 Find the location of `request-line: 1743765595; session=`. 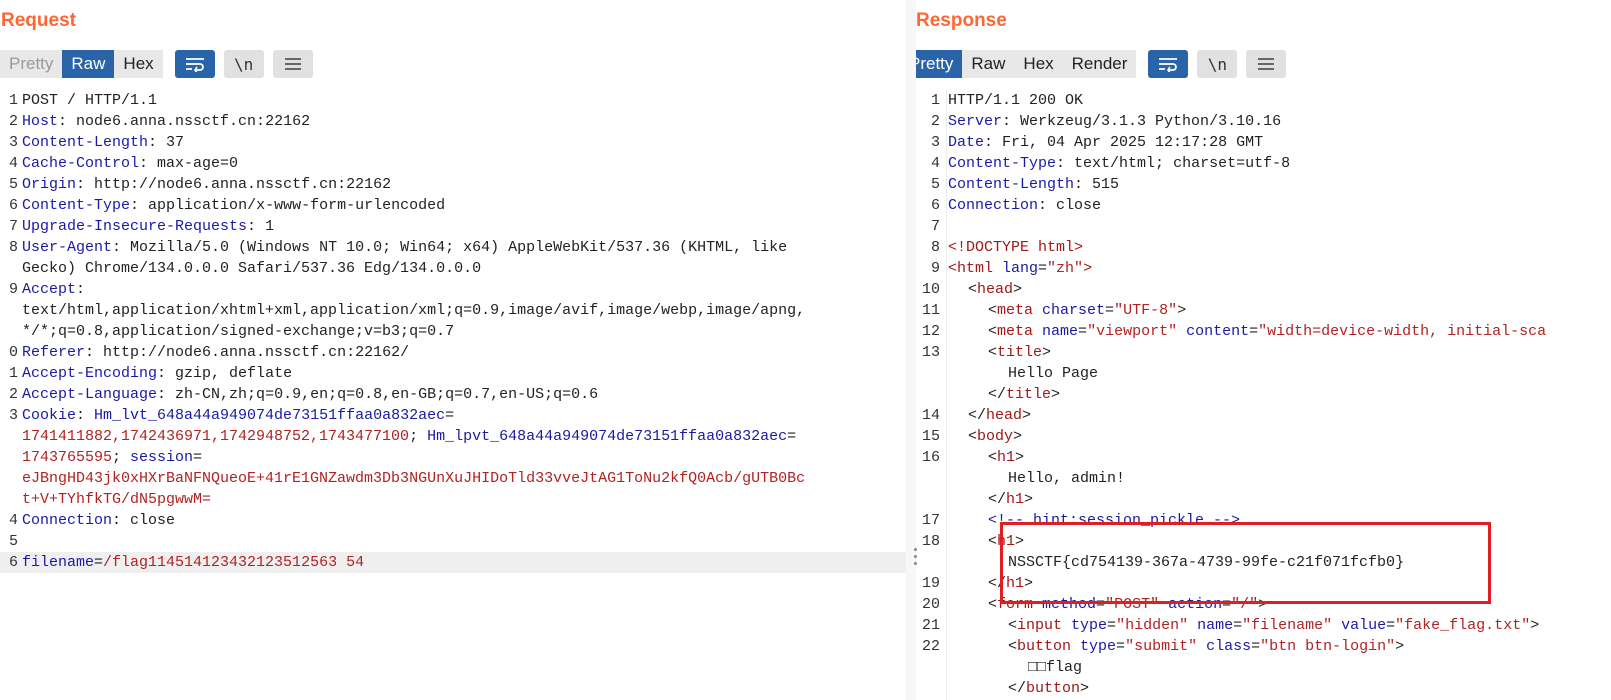

request-line: 1743765595; session= is located at coordinates (453, 457).